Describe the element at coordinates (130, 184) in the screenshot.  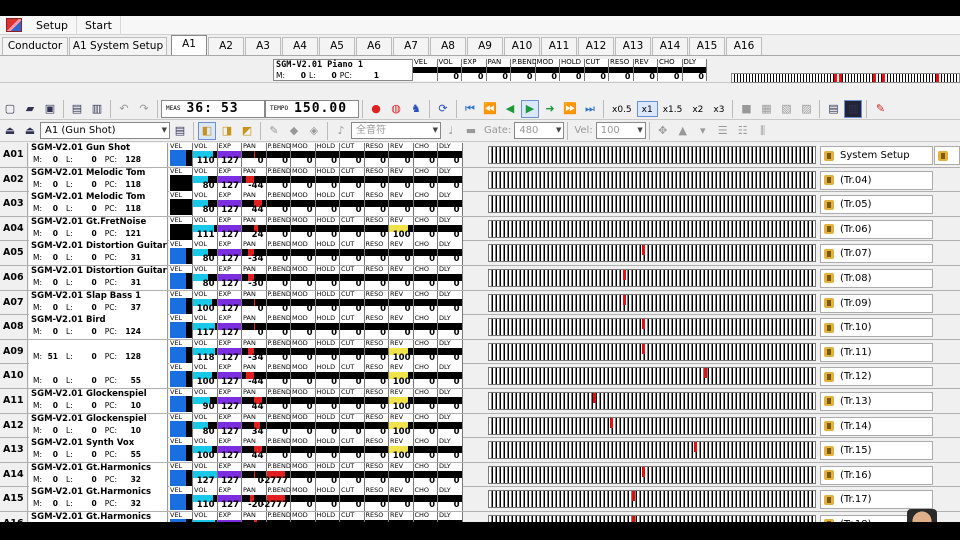
I see `field-value-pc: 118` at that location.